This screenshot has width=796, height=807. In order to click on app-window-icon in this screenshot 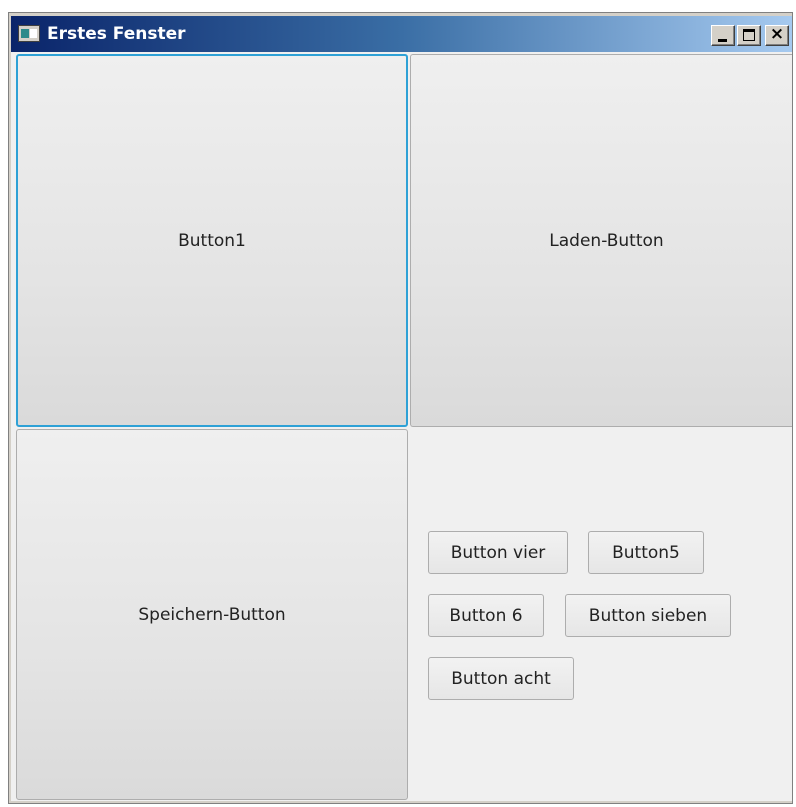, I will do `click(29, 33)`.